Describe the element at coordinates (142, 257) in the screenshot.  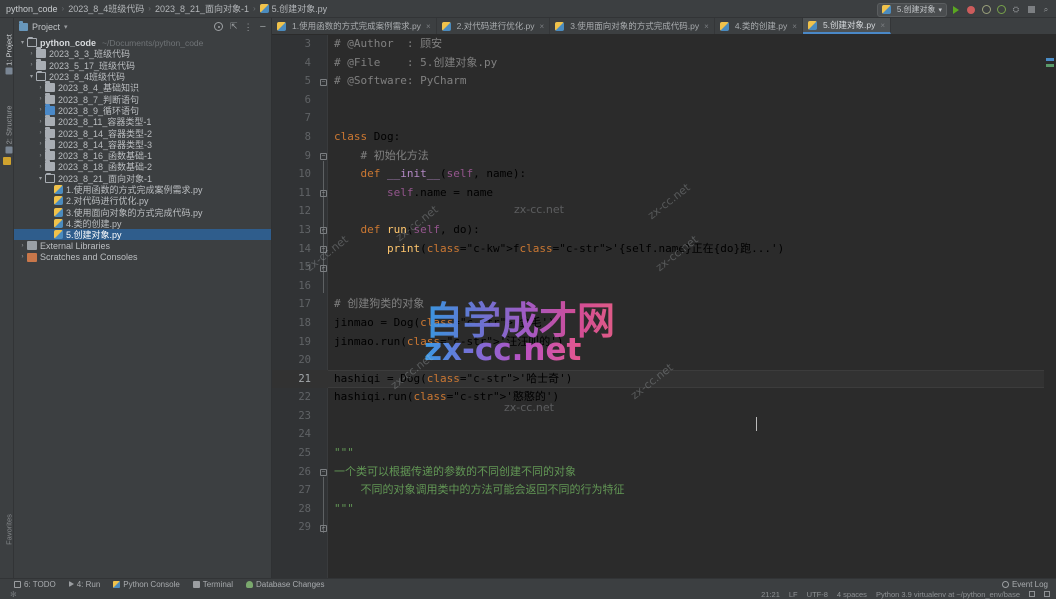
I see `tree-item-19: › Scratches and Consoles` at that location.